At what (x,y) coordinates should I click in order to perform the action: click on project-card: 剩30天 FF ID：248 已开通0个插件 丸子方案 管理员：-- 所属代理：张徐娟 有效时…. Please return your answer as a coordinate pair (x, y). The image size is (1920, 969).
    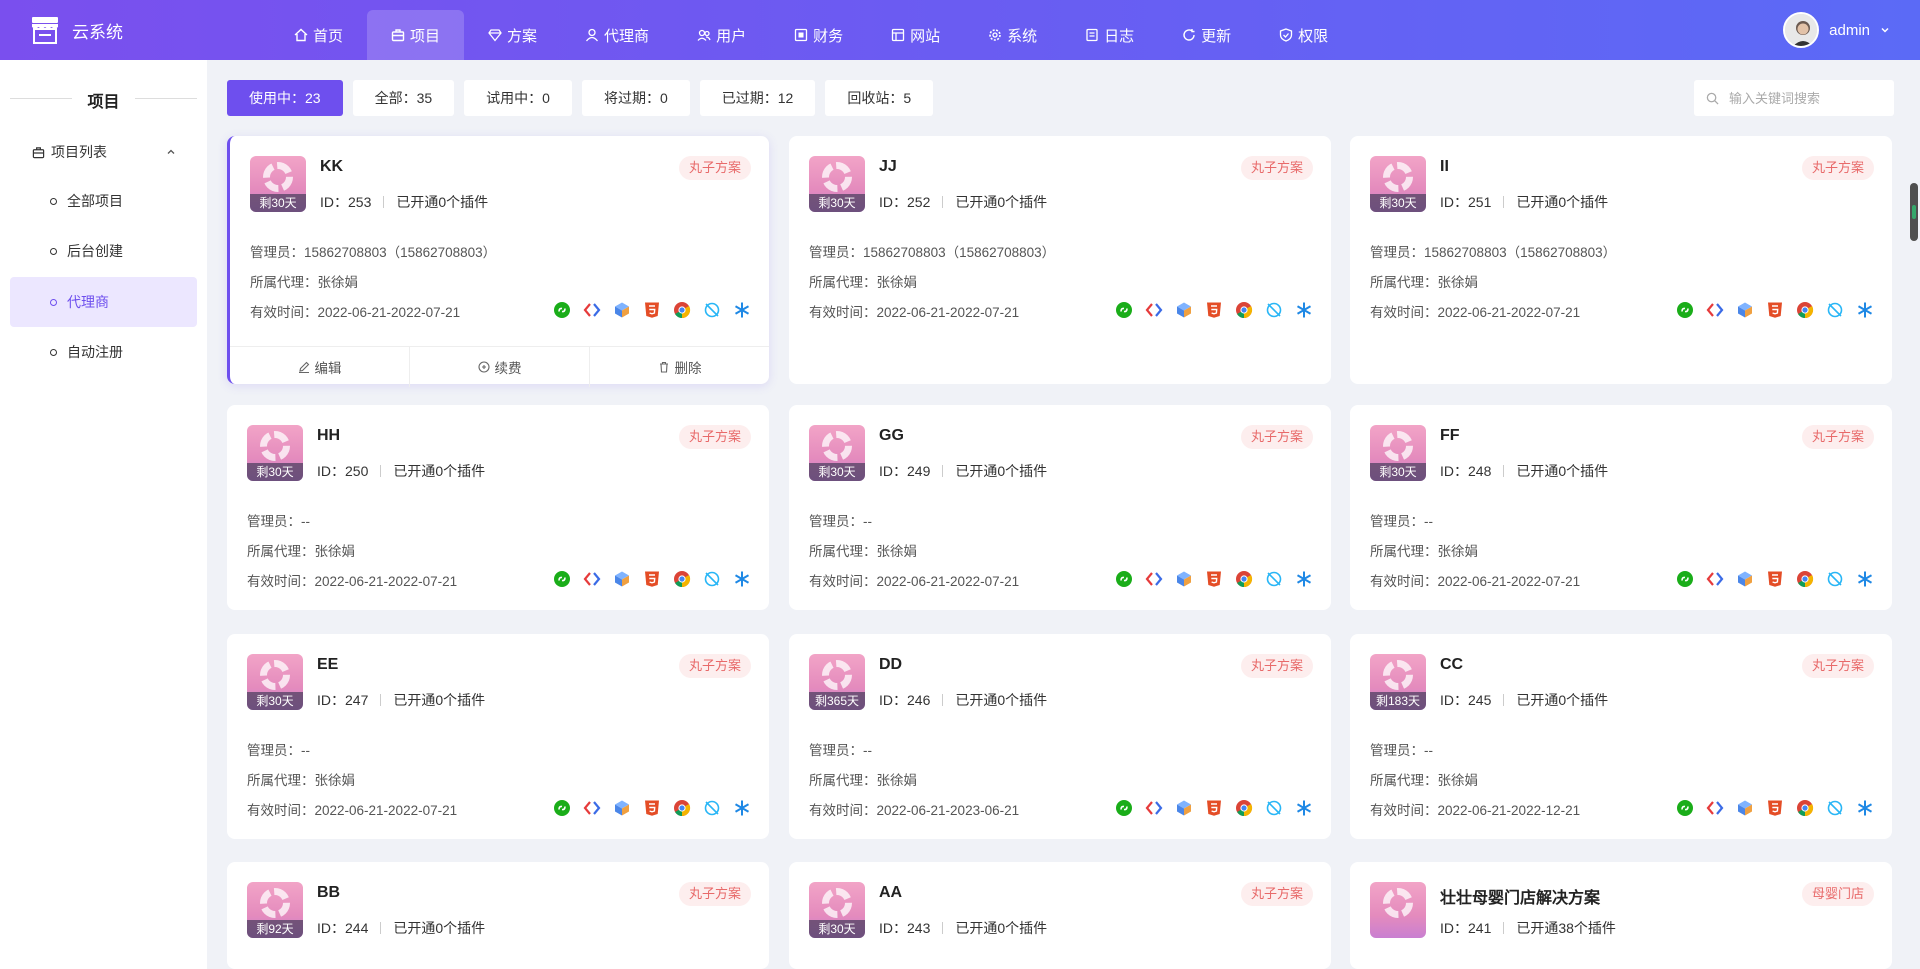
    Looking at the image, I should click on (1621, 507).